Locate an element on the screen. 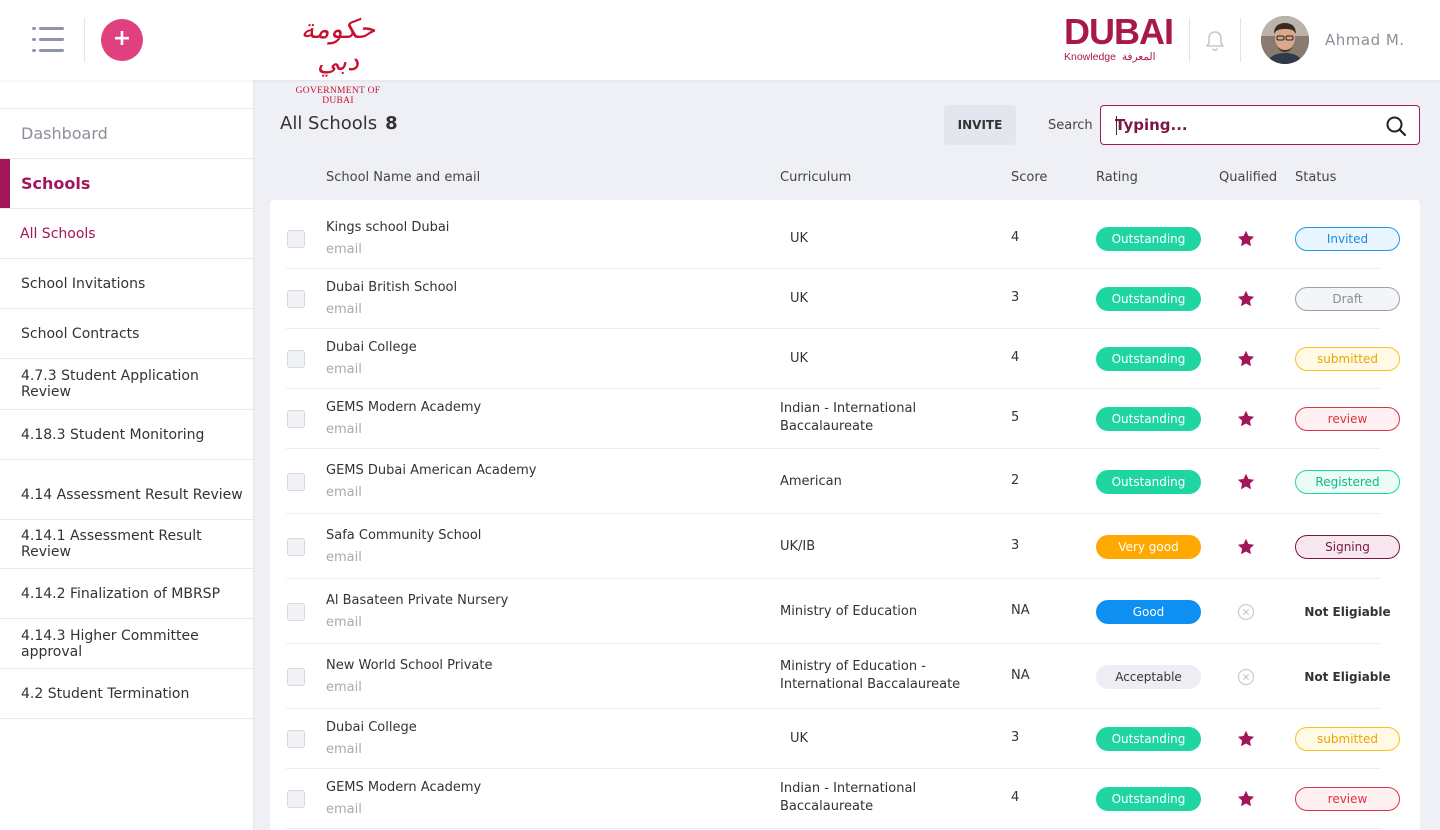 This screenshot has height=830, width=1440. row-divider is located at coordinates (833, 828).